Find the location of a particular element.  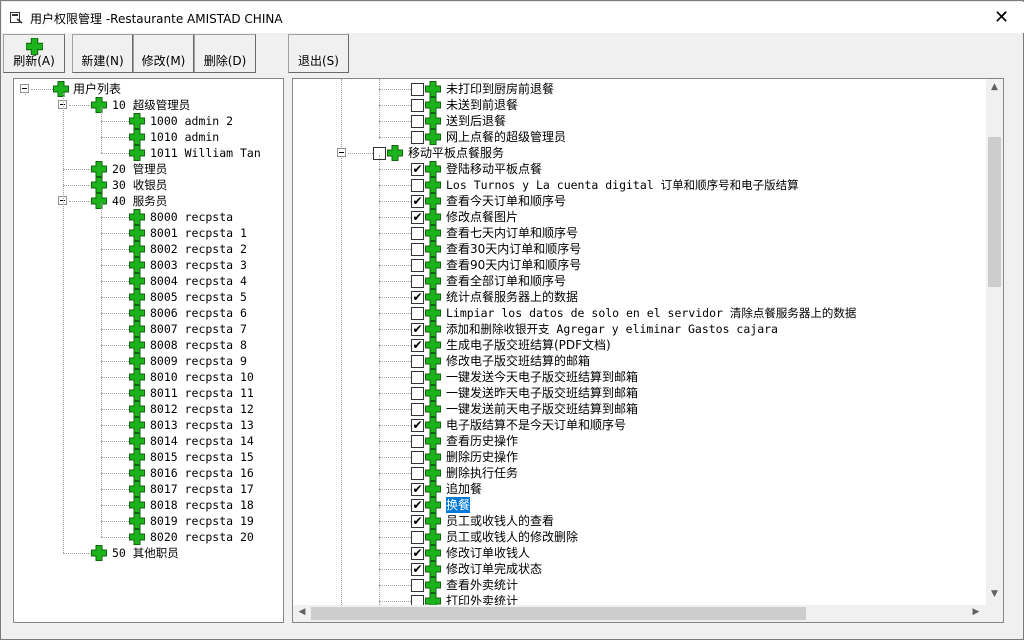

delete-button: 删除(D) is located at coordinates (225, 53).